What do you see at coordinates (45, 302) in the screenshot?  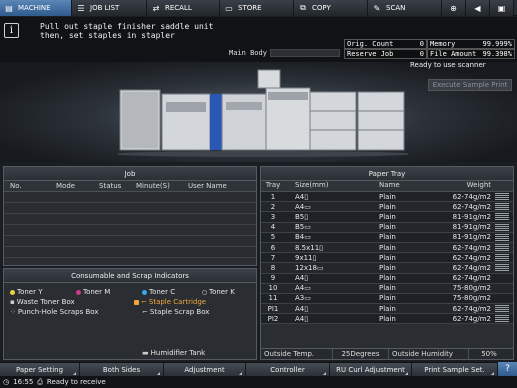 I see `waste-toner-box-label: Waste Toner Box` at bounding box center [45, 302].